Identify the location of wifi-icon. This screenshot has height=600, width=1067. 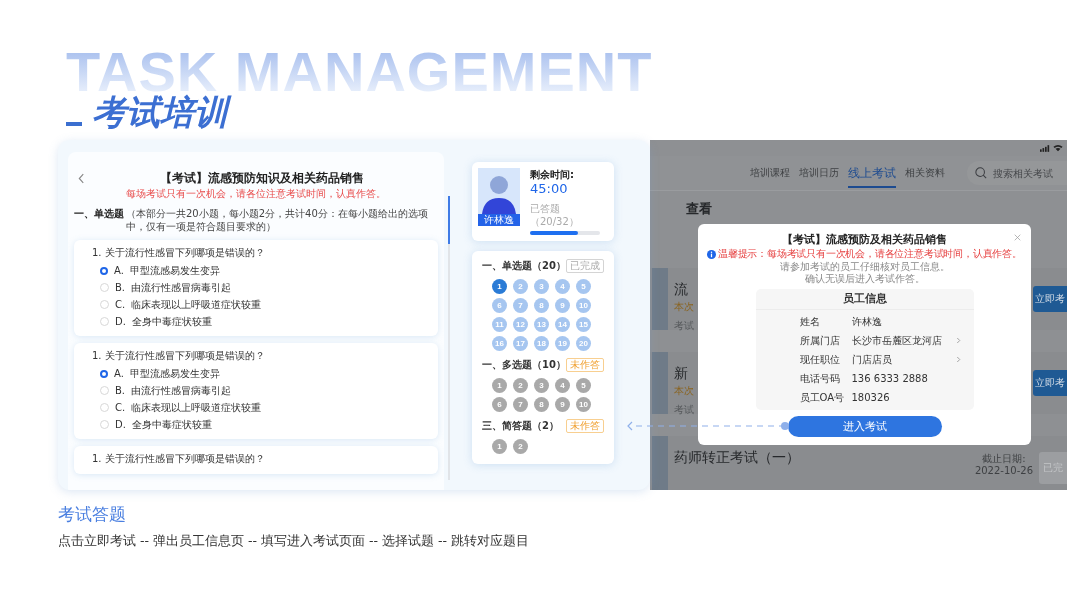
(1058, 148).